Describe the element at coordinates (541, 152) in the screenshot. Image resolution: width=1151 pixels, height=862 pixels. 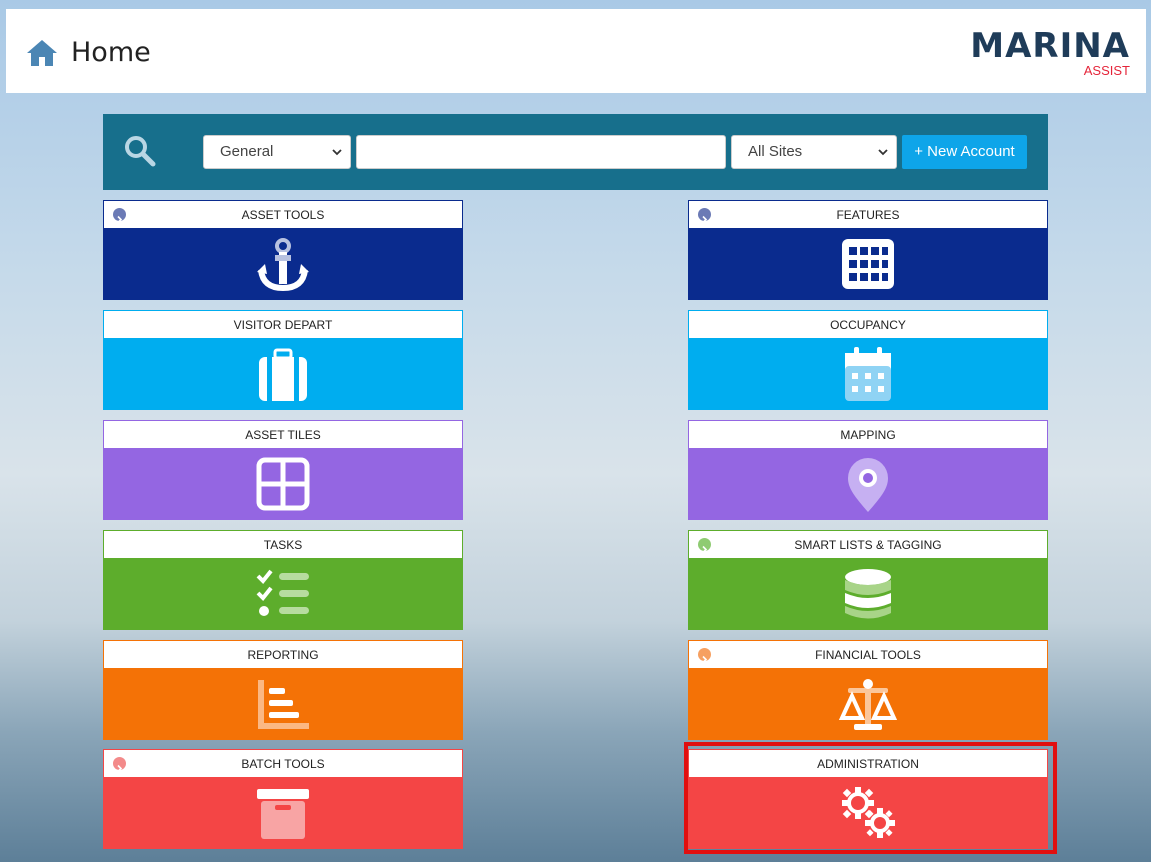
I see `search-input` at that location.